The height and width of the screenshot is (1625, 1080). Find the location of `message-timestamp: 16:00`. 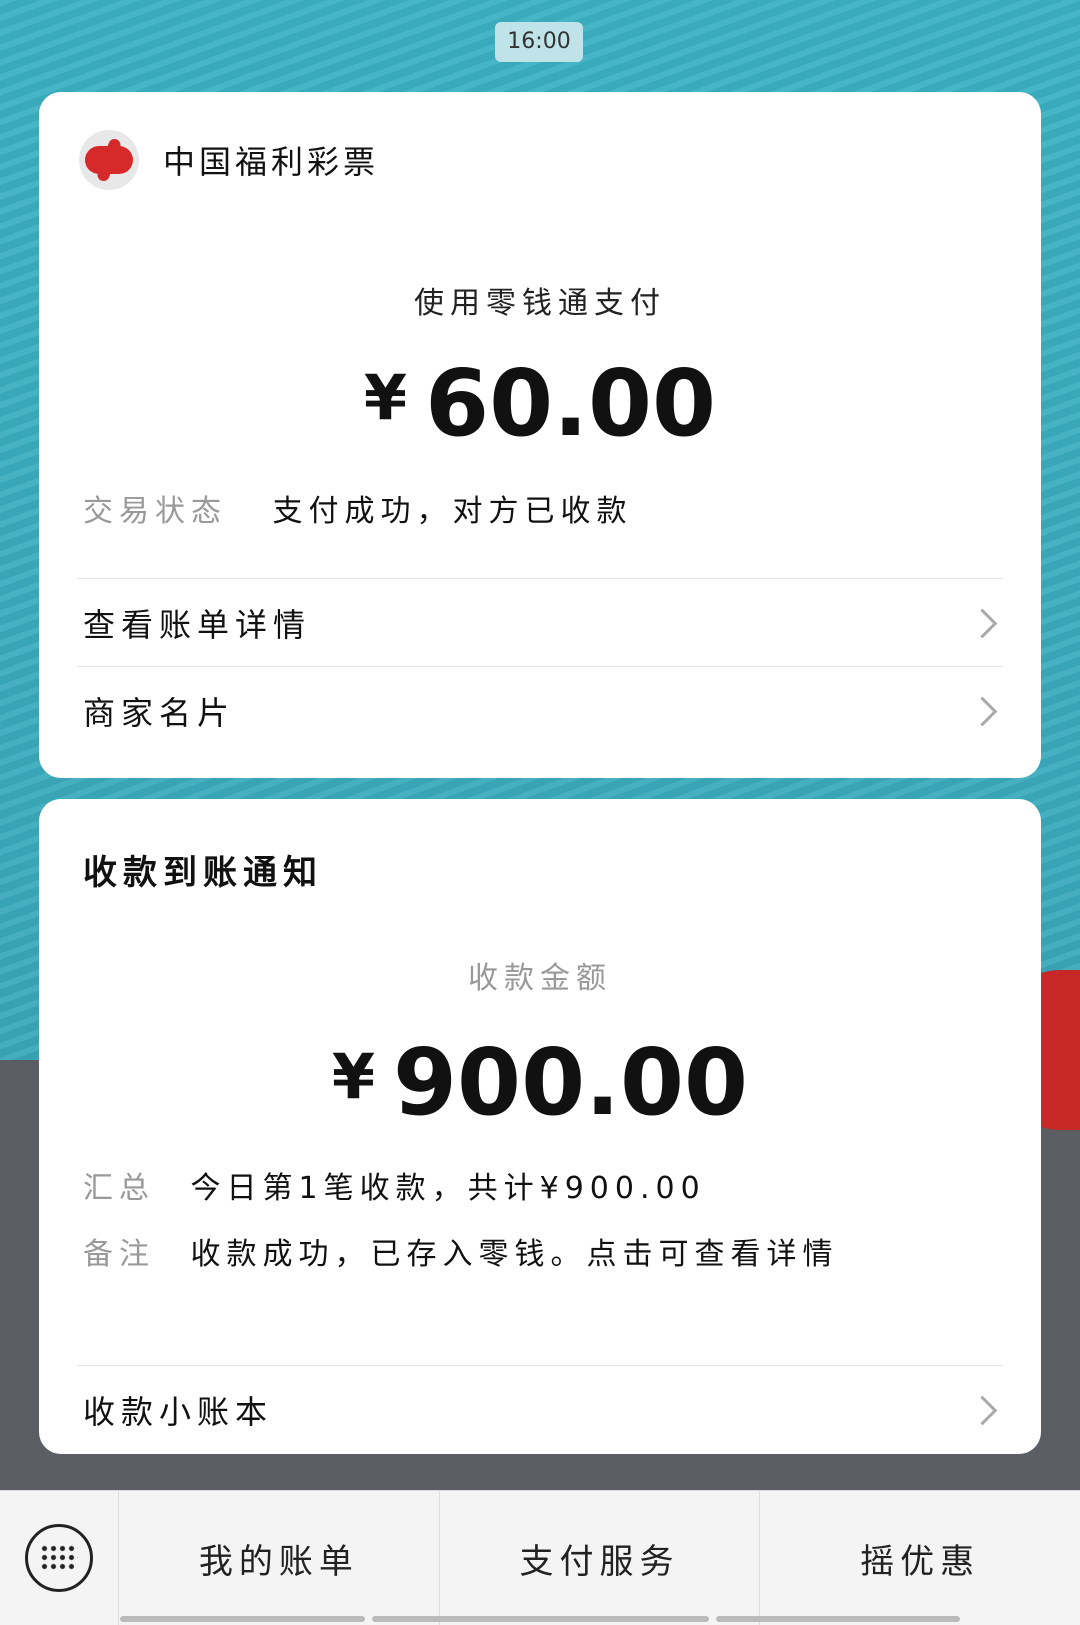

message-timestamp: 16:00 is located at coordinates (539, 42).